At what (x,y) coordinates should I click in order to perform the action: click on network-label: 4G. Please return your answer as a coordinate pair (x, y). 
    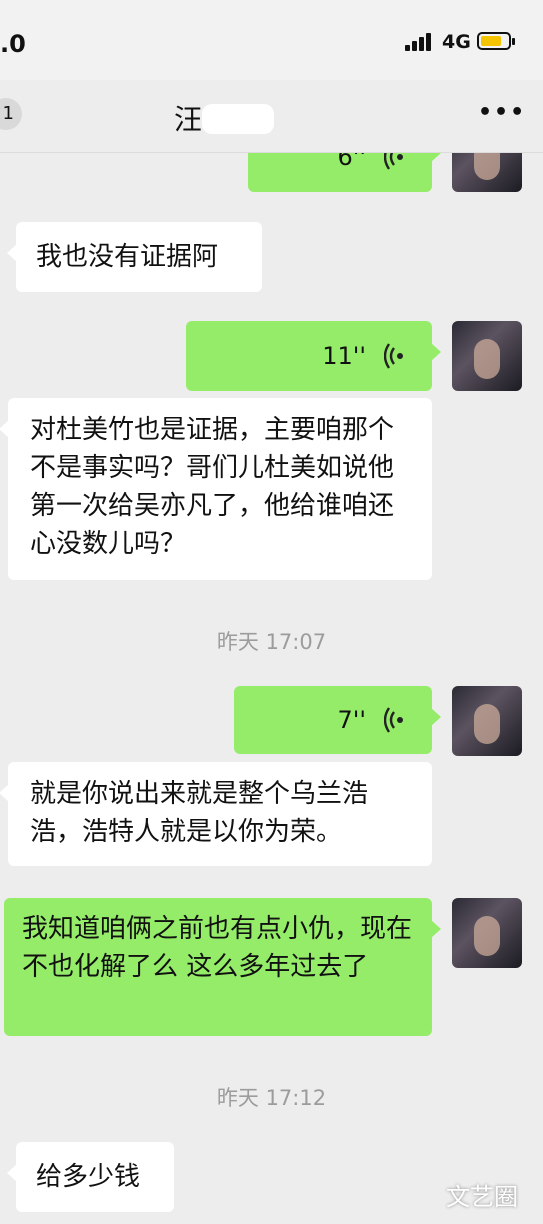
    Looking at the image, I should click on (456, 42).